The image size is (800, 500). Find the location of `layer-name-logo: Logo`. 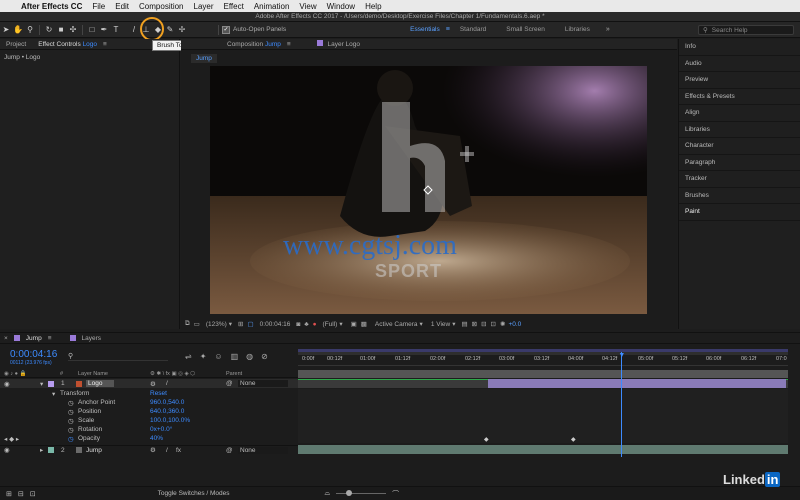

layer-name-logo: Logo is located at coordinates (100, 383).